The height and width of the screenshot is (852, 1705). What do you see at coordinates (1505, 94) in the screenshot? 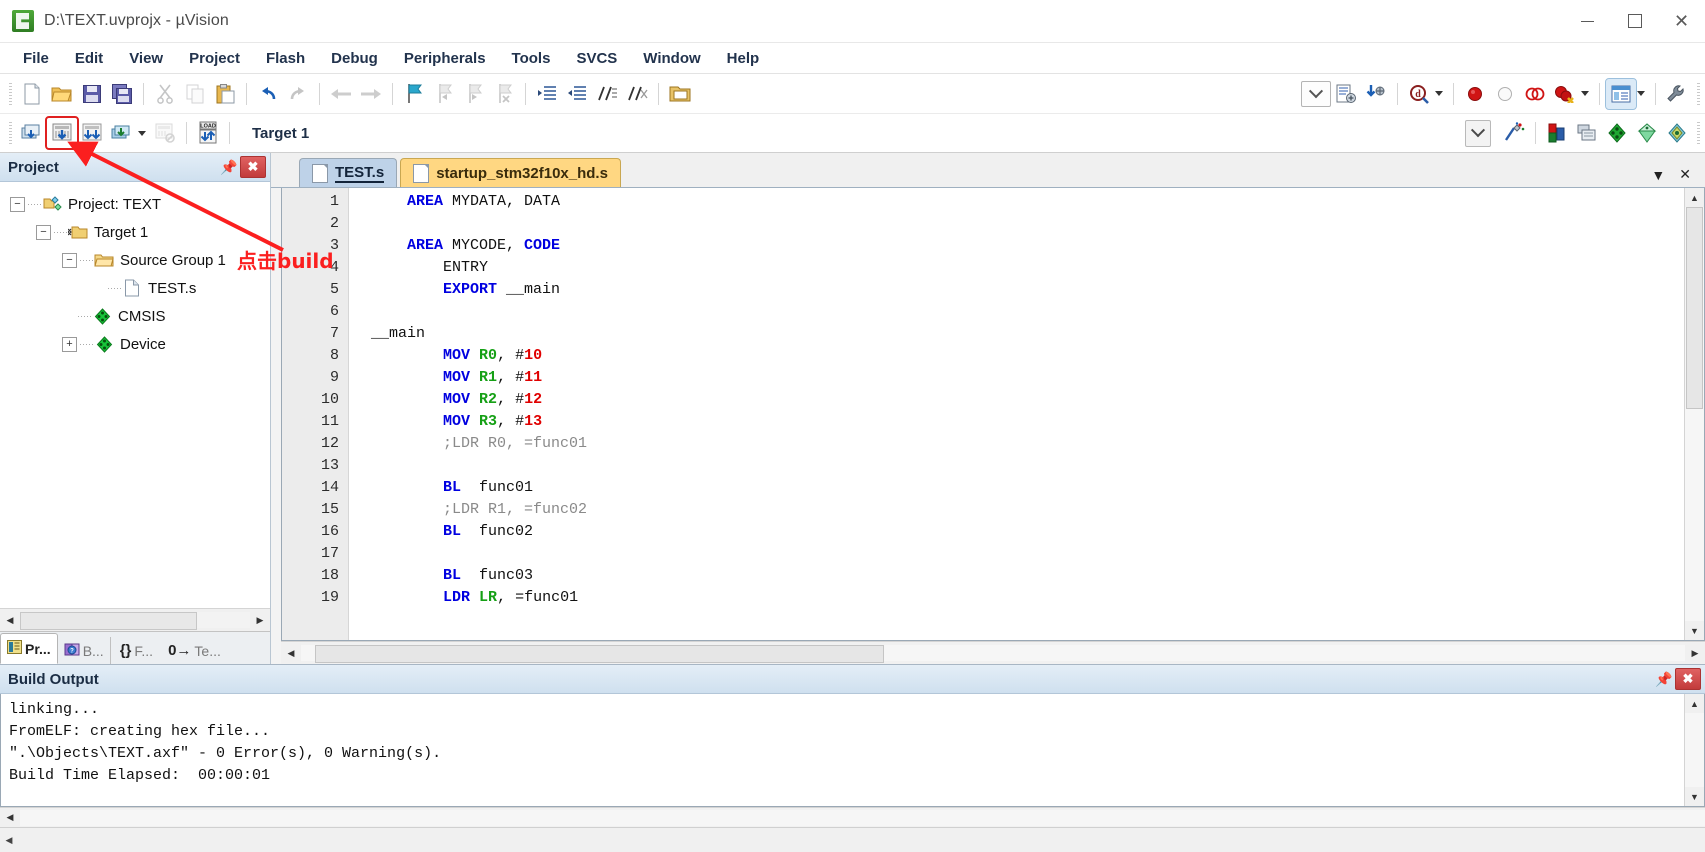
I see `breakpoint-disable-icon` at bounding box center [1505, 94].